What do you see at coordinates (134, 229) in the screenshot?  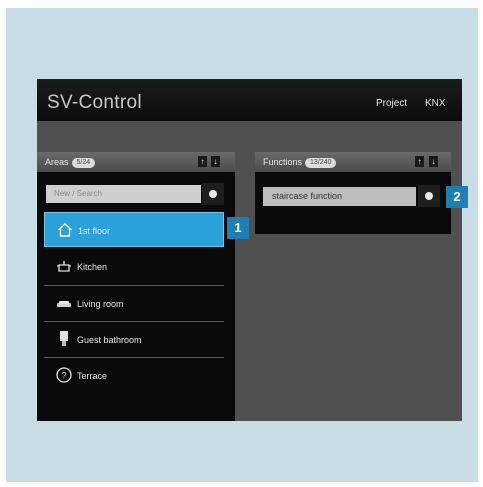 I see `area-item-1st-floor: 1st floor` at bounding box center [134, 229].